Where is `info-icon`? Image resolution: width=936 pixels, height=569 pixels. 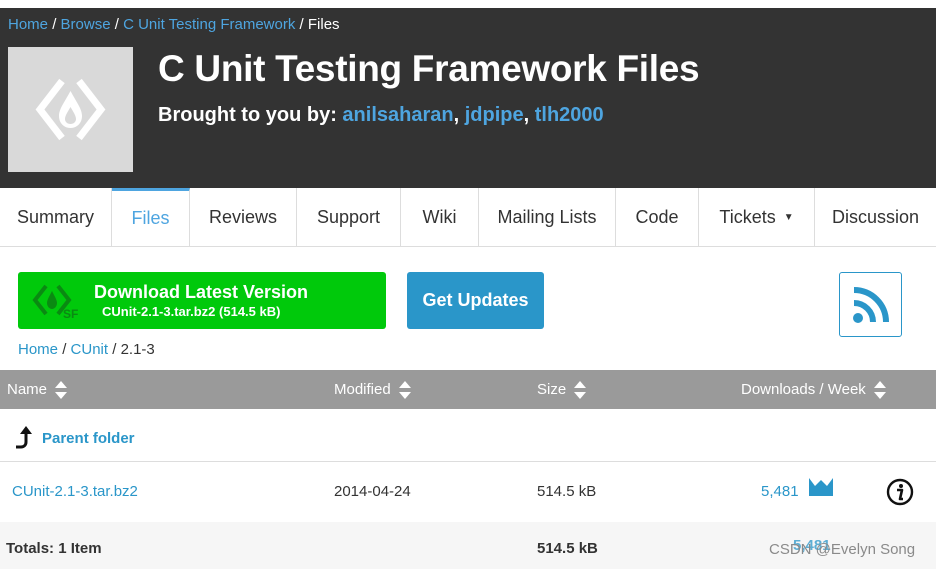 info-icon is located at coordinates (900, 492).